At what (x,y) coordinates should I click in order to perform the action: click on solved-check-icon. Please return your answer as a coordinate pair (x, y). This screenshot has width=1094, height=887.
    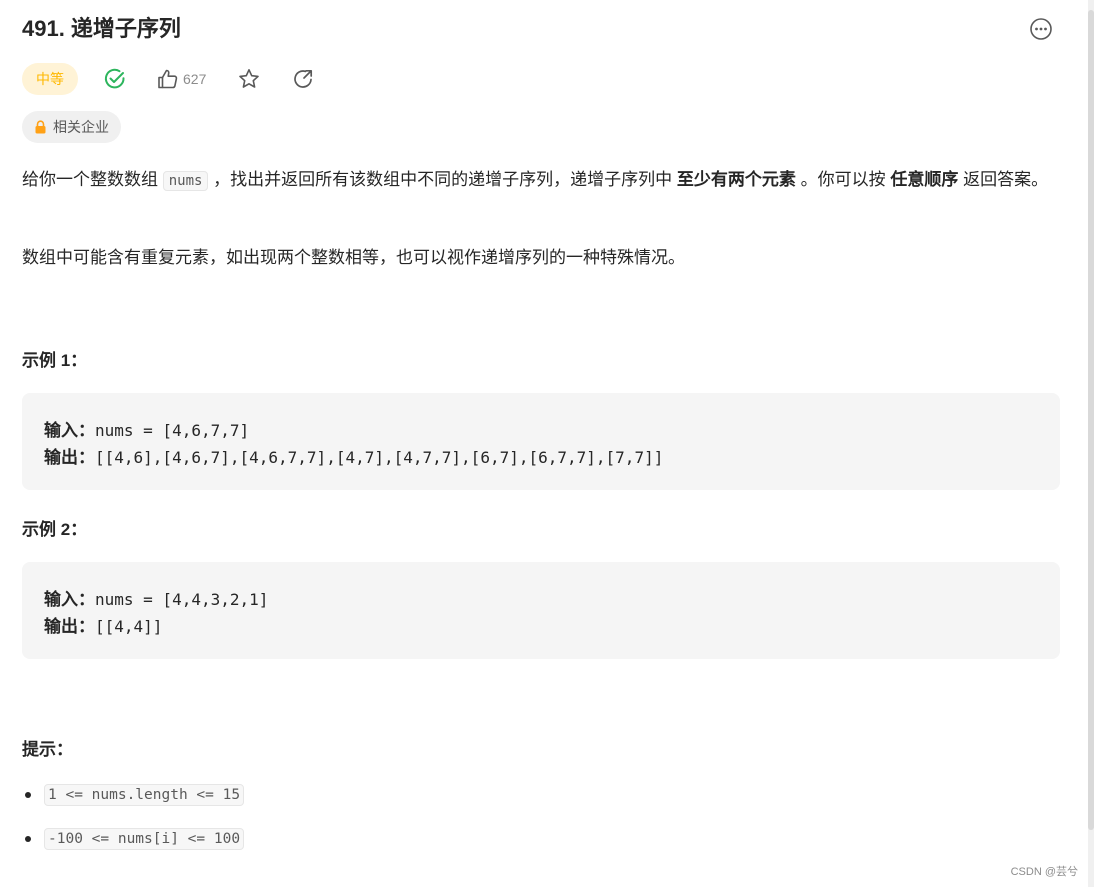
    Looking at the image, I should click on (114, 78).